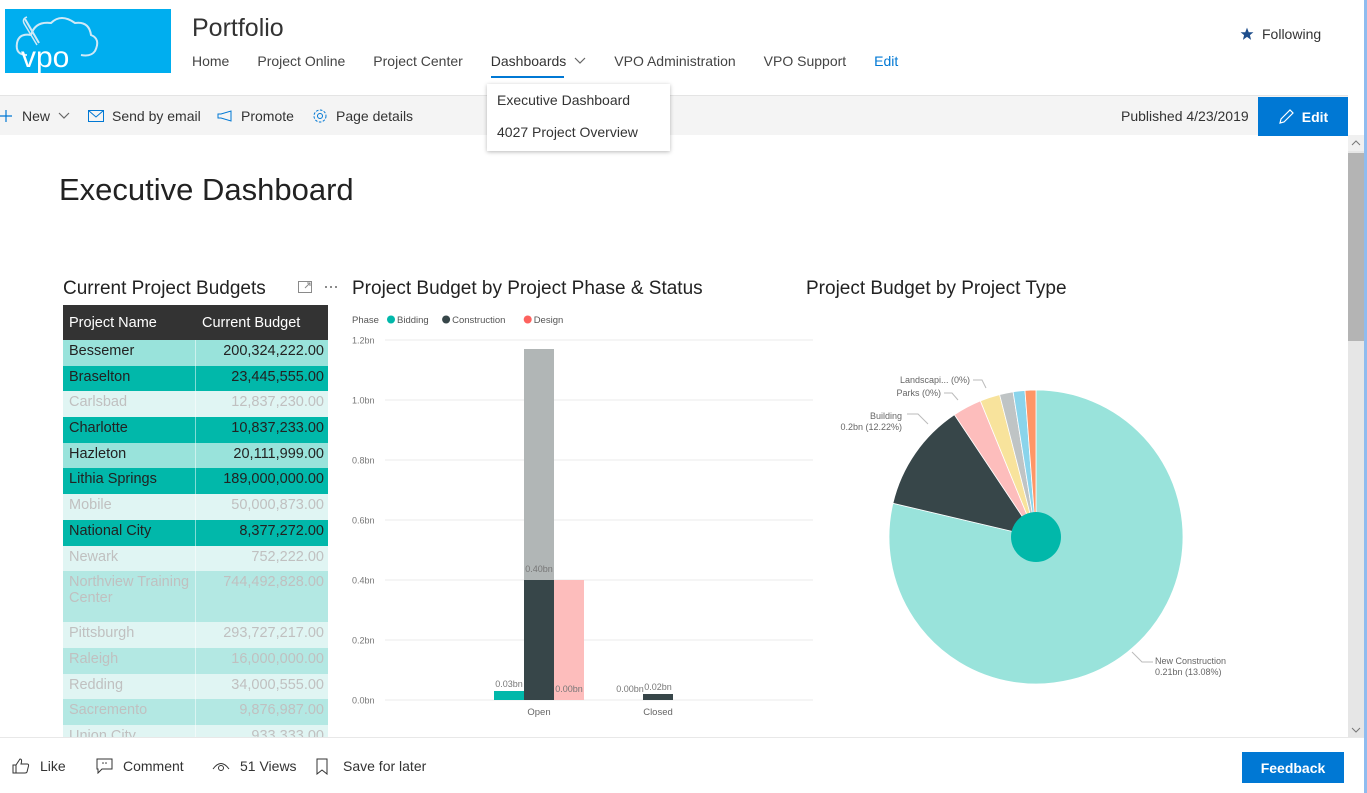 The height and width of the screenshot is (793, 1367). What do you see at coordinates (1293, 767) in the screenshot?
I see `feedback-button: Feedback` at bounding box center [1293, 767].